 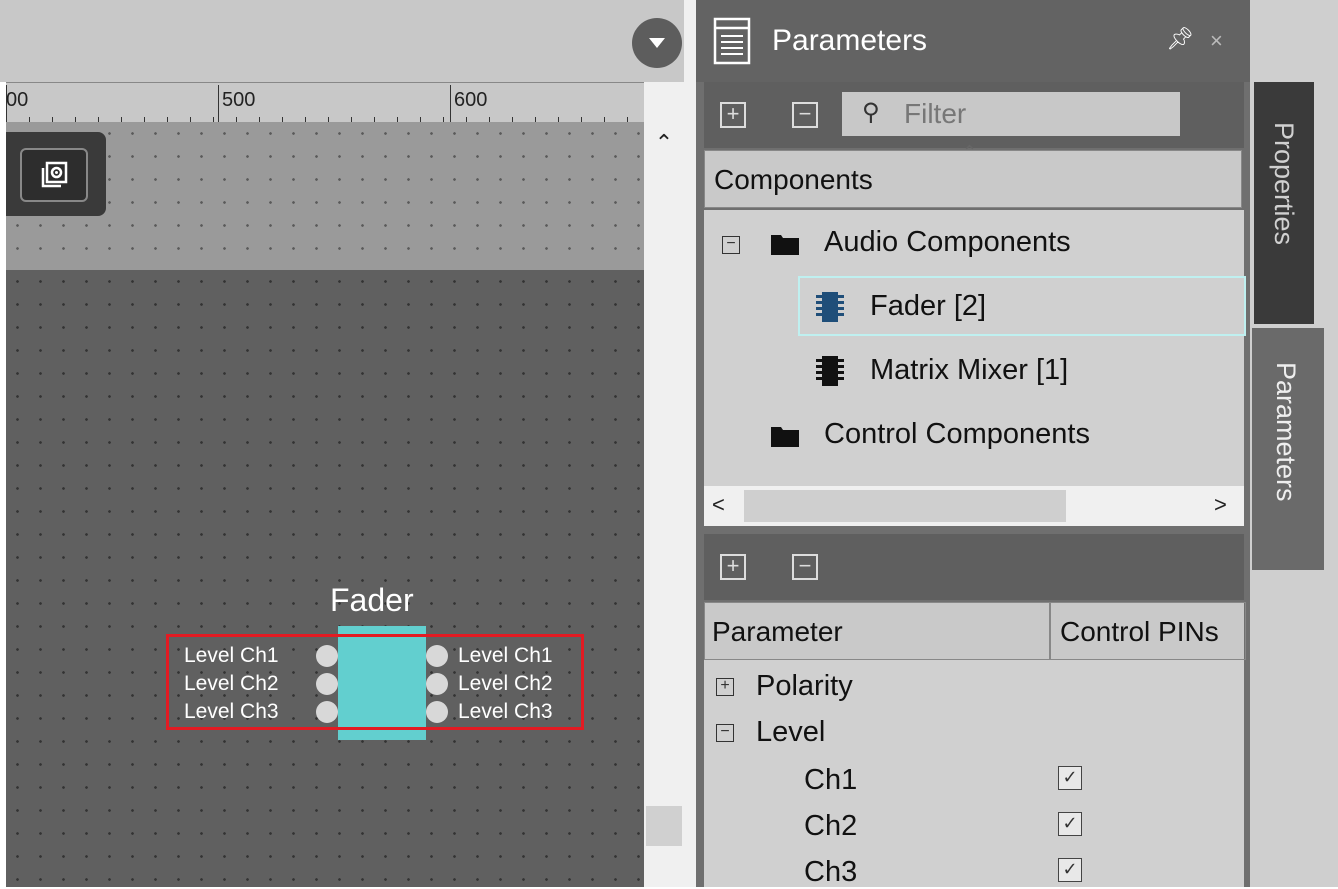 I want to click on component-title: Fader, so click(x=372, y=600).